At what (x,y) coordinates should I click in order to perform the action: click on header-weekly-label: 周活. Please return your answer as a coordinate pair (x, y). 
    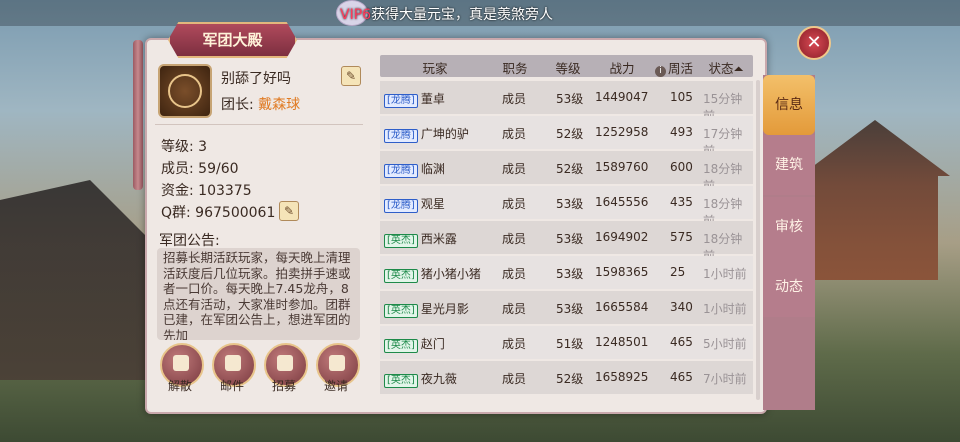
    Looking at the image, I should click on (680, 68).